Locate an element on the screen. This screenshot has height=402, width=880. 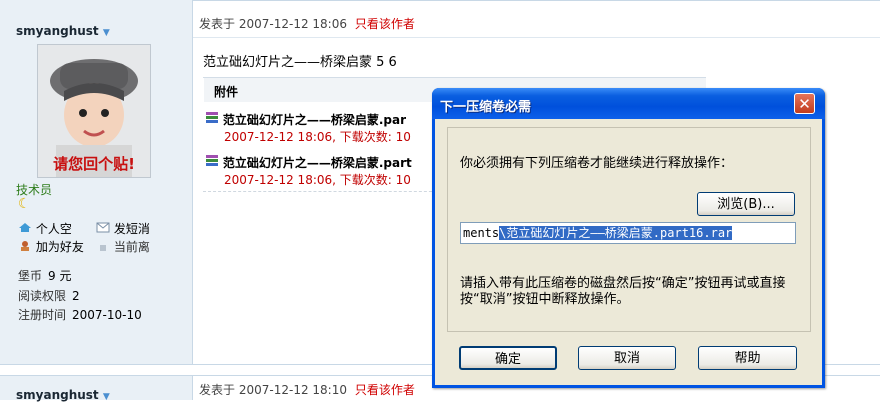
add-friend-link: 加为好友 is located at coordinates (51, 246).